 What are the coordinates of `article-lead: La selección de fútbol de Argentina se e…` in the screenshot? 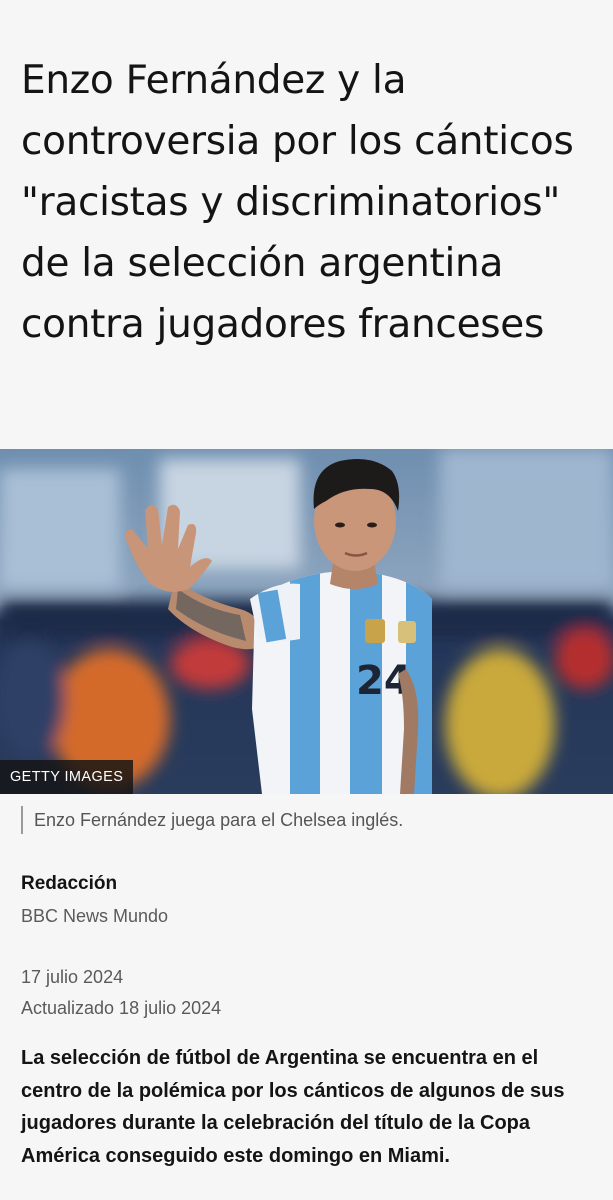 It's located at (293, 1107).